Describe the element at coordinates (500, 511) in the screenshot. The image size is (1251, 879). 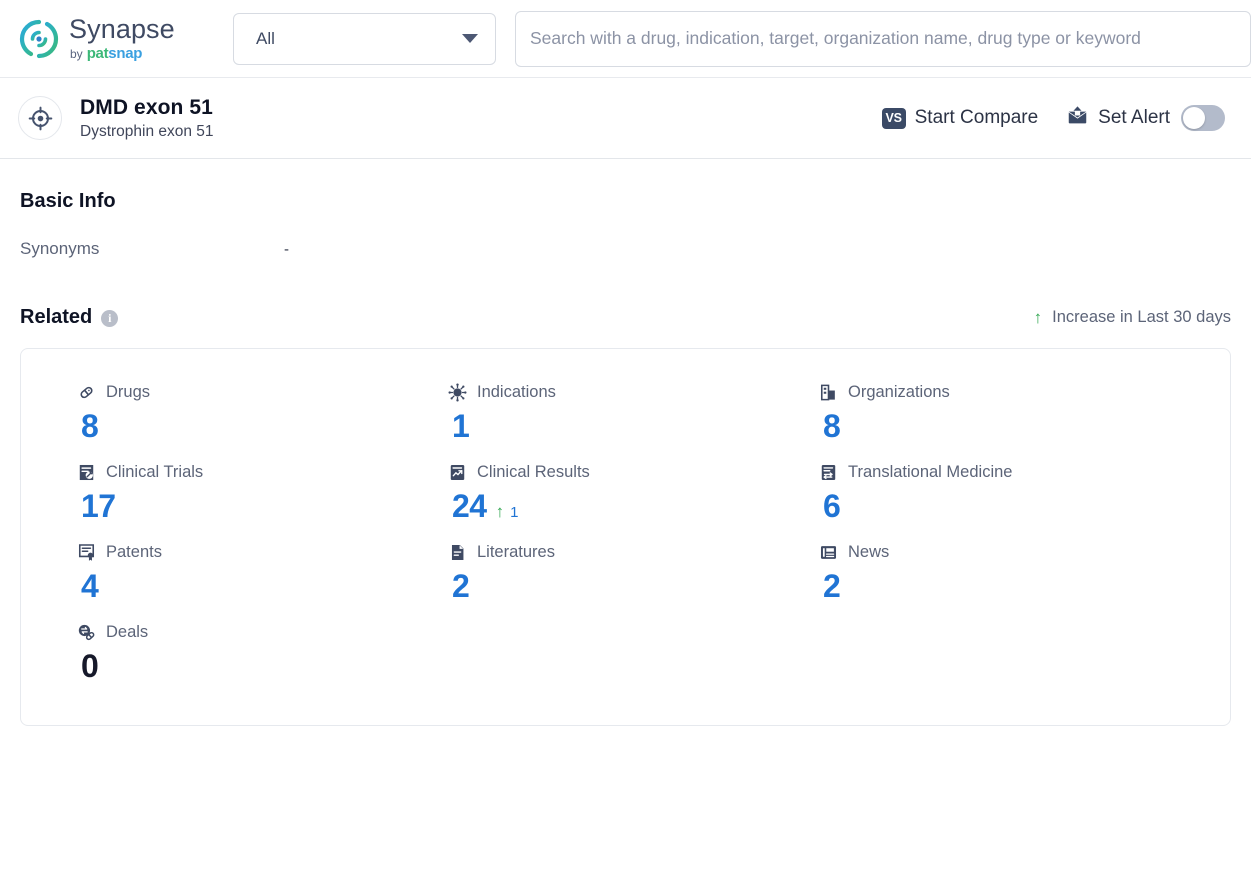
I see `up-arrow-icon: ↑` at that location.